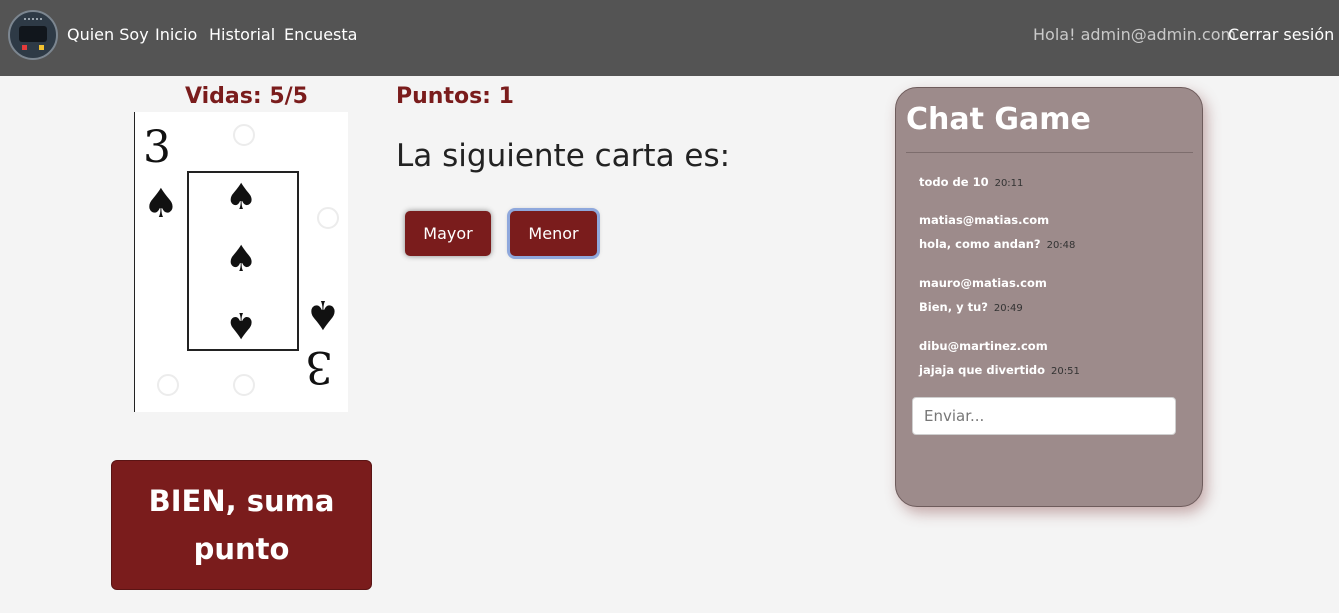 This screenshot has height=613, width=1339. Describe the element at coordinates (999, 370) in the screenshot. I see `chat-message: jajaja que divertido 20:51` at that location.